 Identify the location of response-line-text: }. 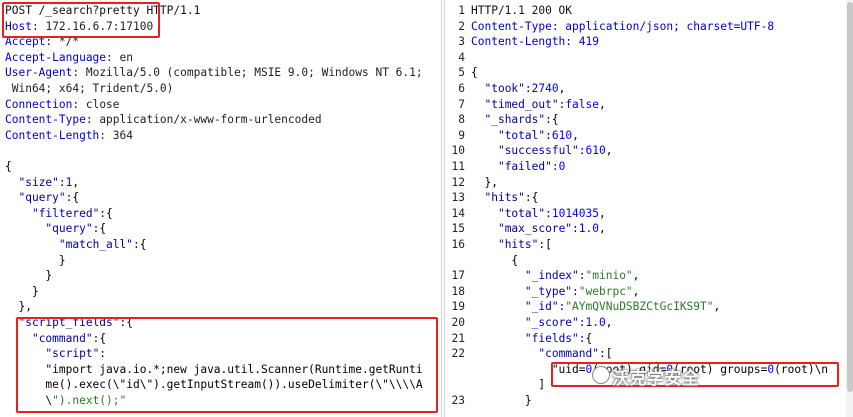
(501, 400).